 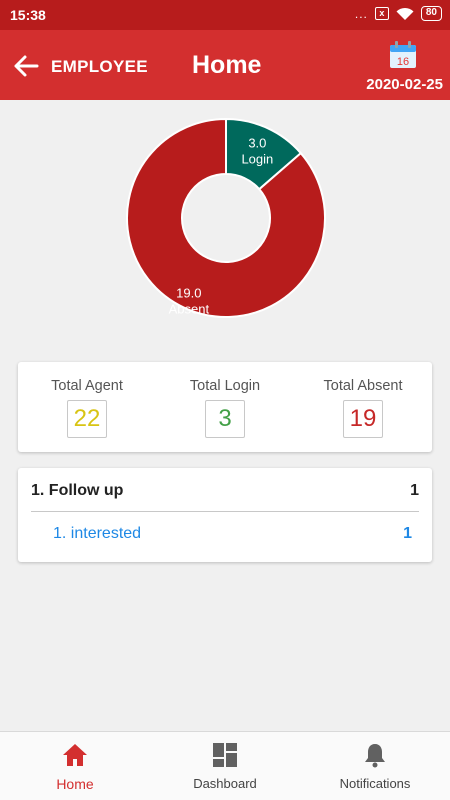 I want to click on nav-notifications: Notifications, so click(x=375, y=766).